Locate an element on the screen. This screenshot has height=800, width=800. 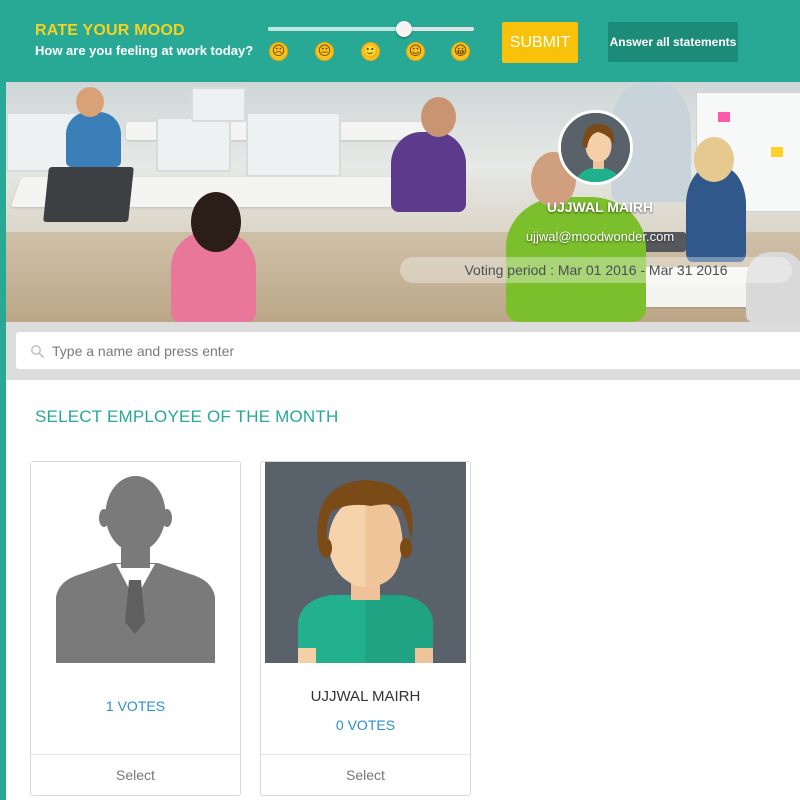
mood-subtitle: How are you feeling at work today? is located at coordinates (144, 50).